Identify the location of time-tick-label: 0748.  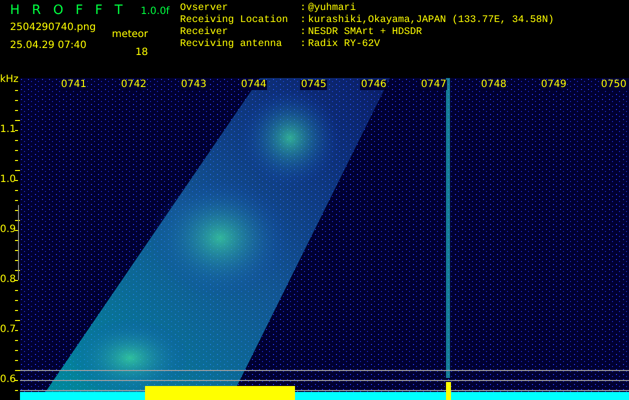
(494, 85).